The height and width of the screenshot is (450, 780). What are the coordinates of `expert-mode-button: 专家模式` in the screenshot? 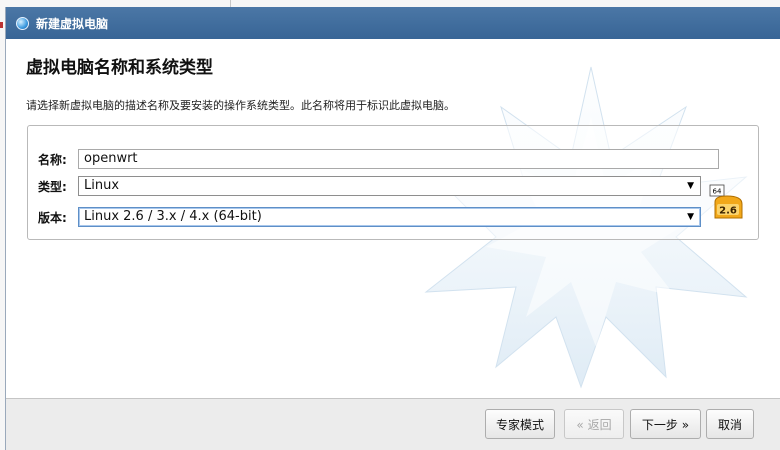 It's located at (520, 424).